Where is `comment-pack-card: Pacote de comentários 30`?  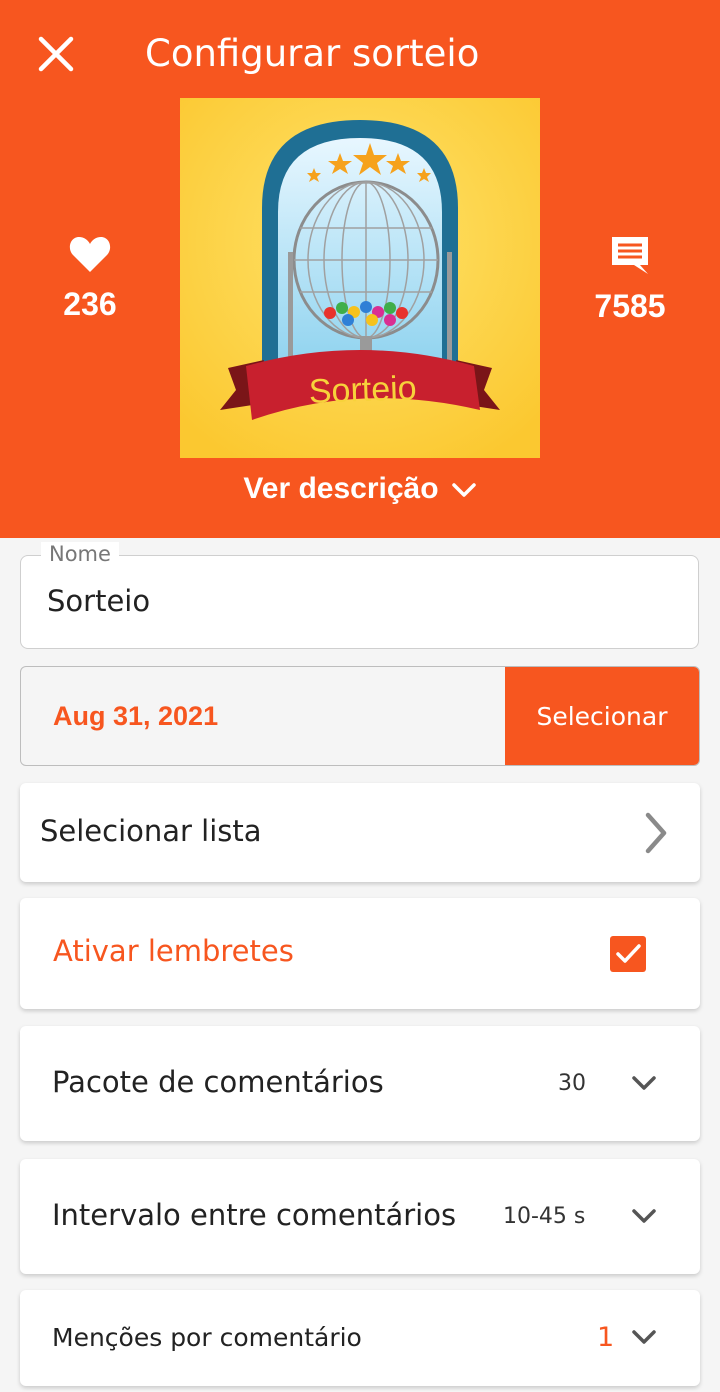
comment-pack-card: Pacote de comentários 30 is located at coordinates (360, 1083).